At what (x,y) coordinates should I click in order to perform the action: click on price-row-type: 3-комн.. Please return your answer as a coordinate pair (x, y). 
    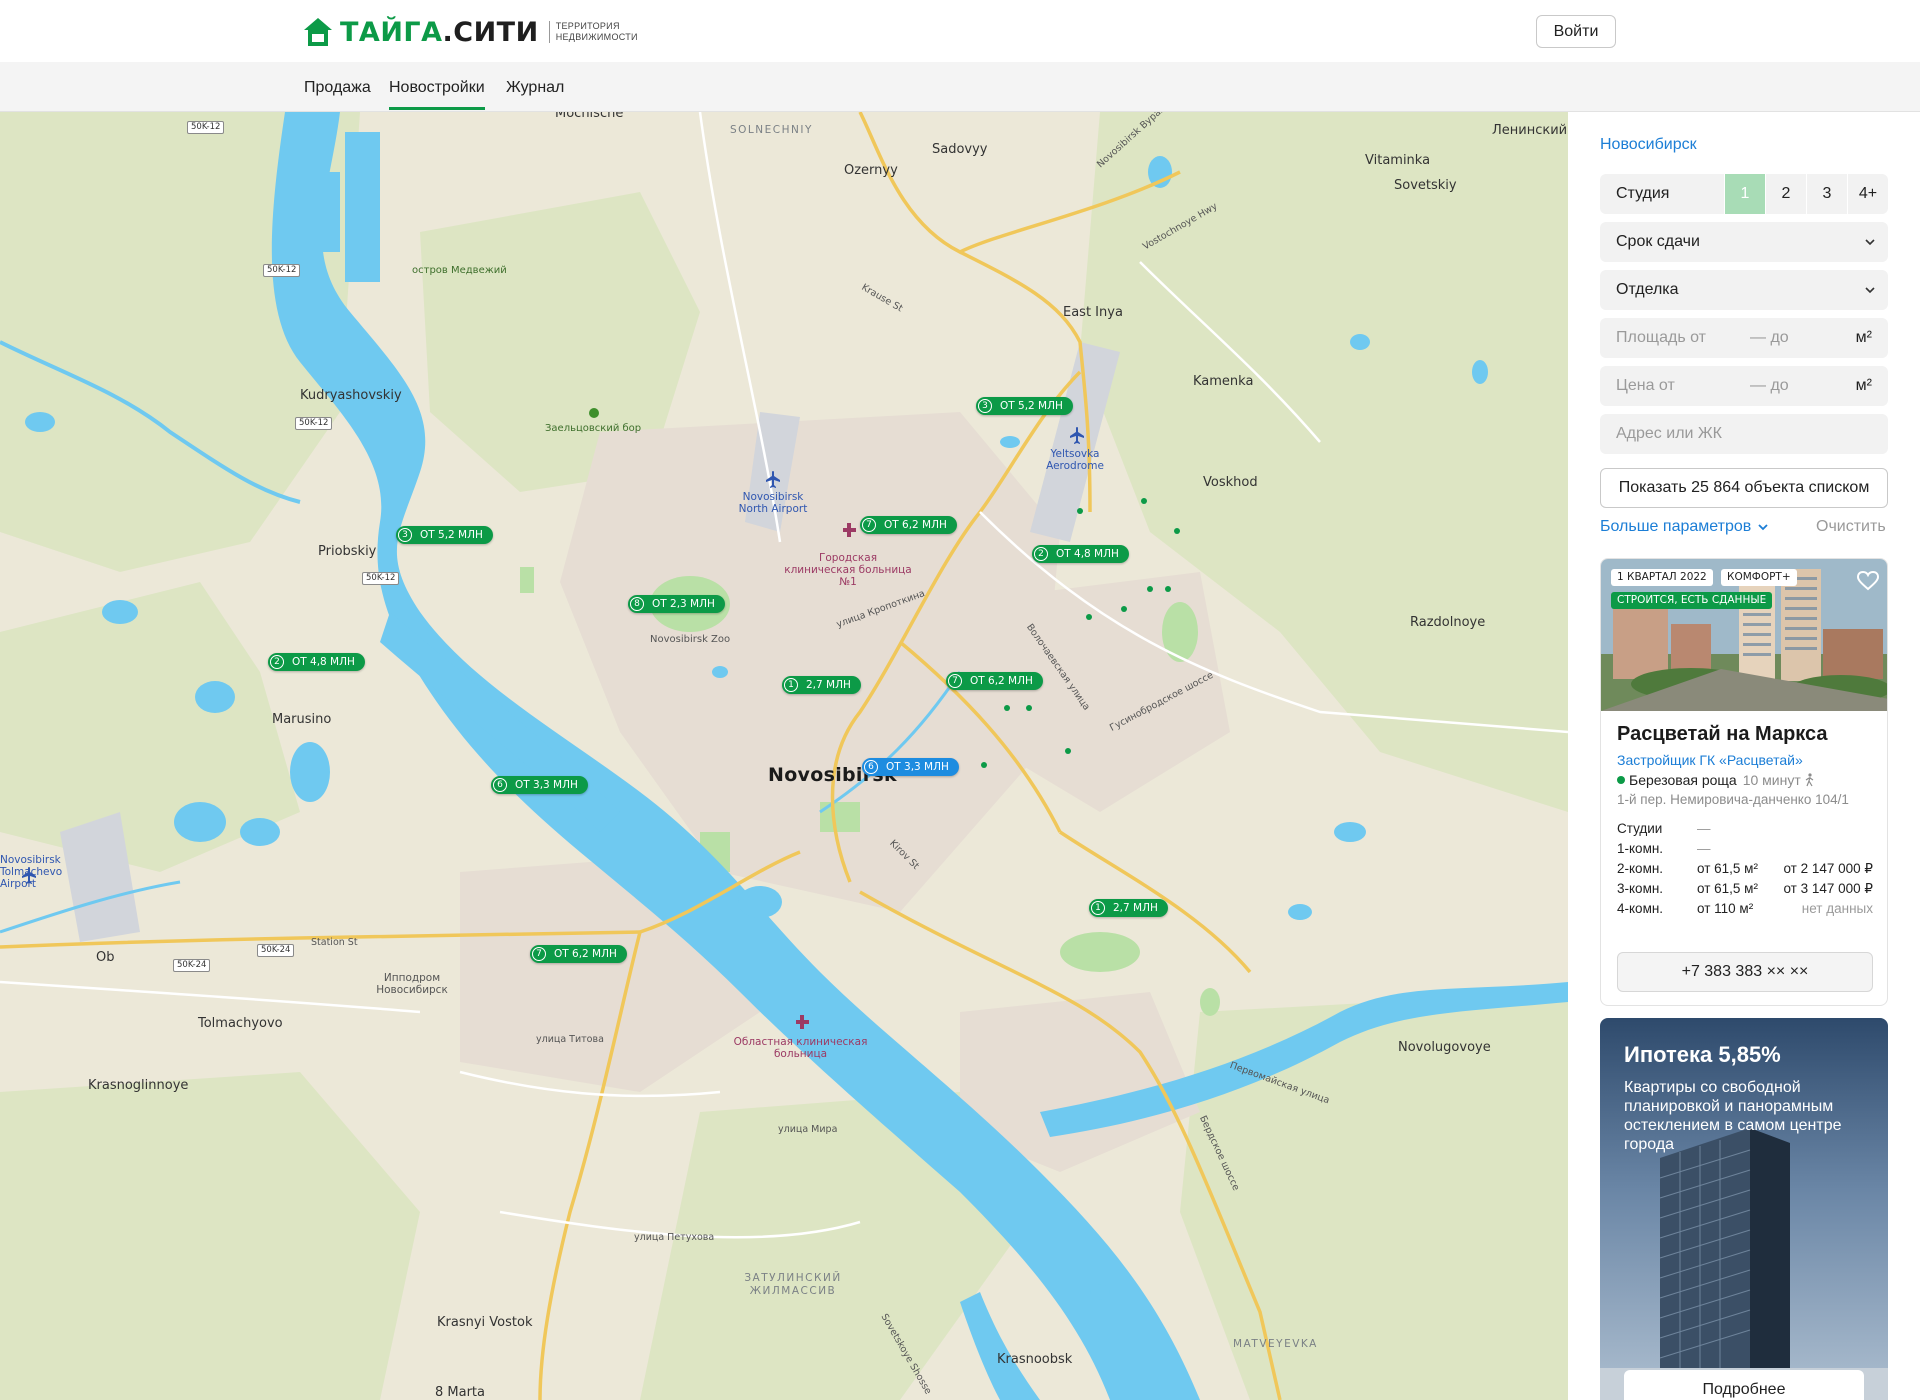
    Looking at the image, I should click on (1640, 888).